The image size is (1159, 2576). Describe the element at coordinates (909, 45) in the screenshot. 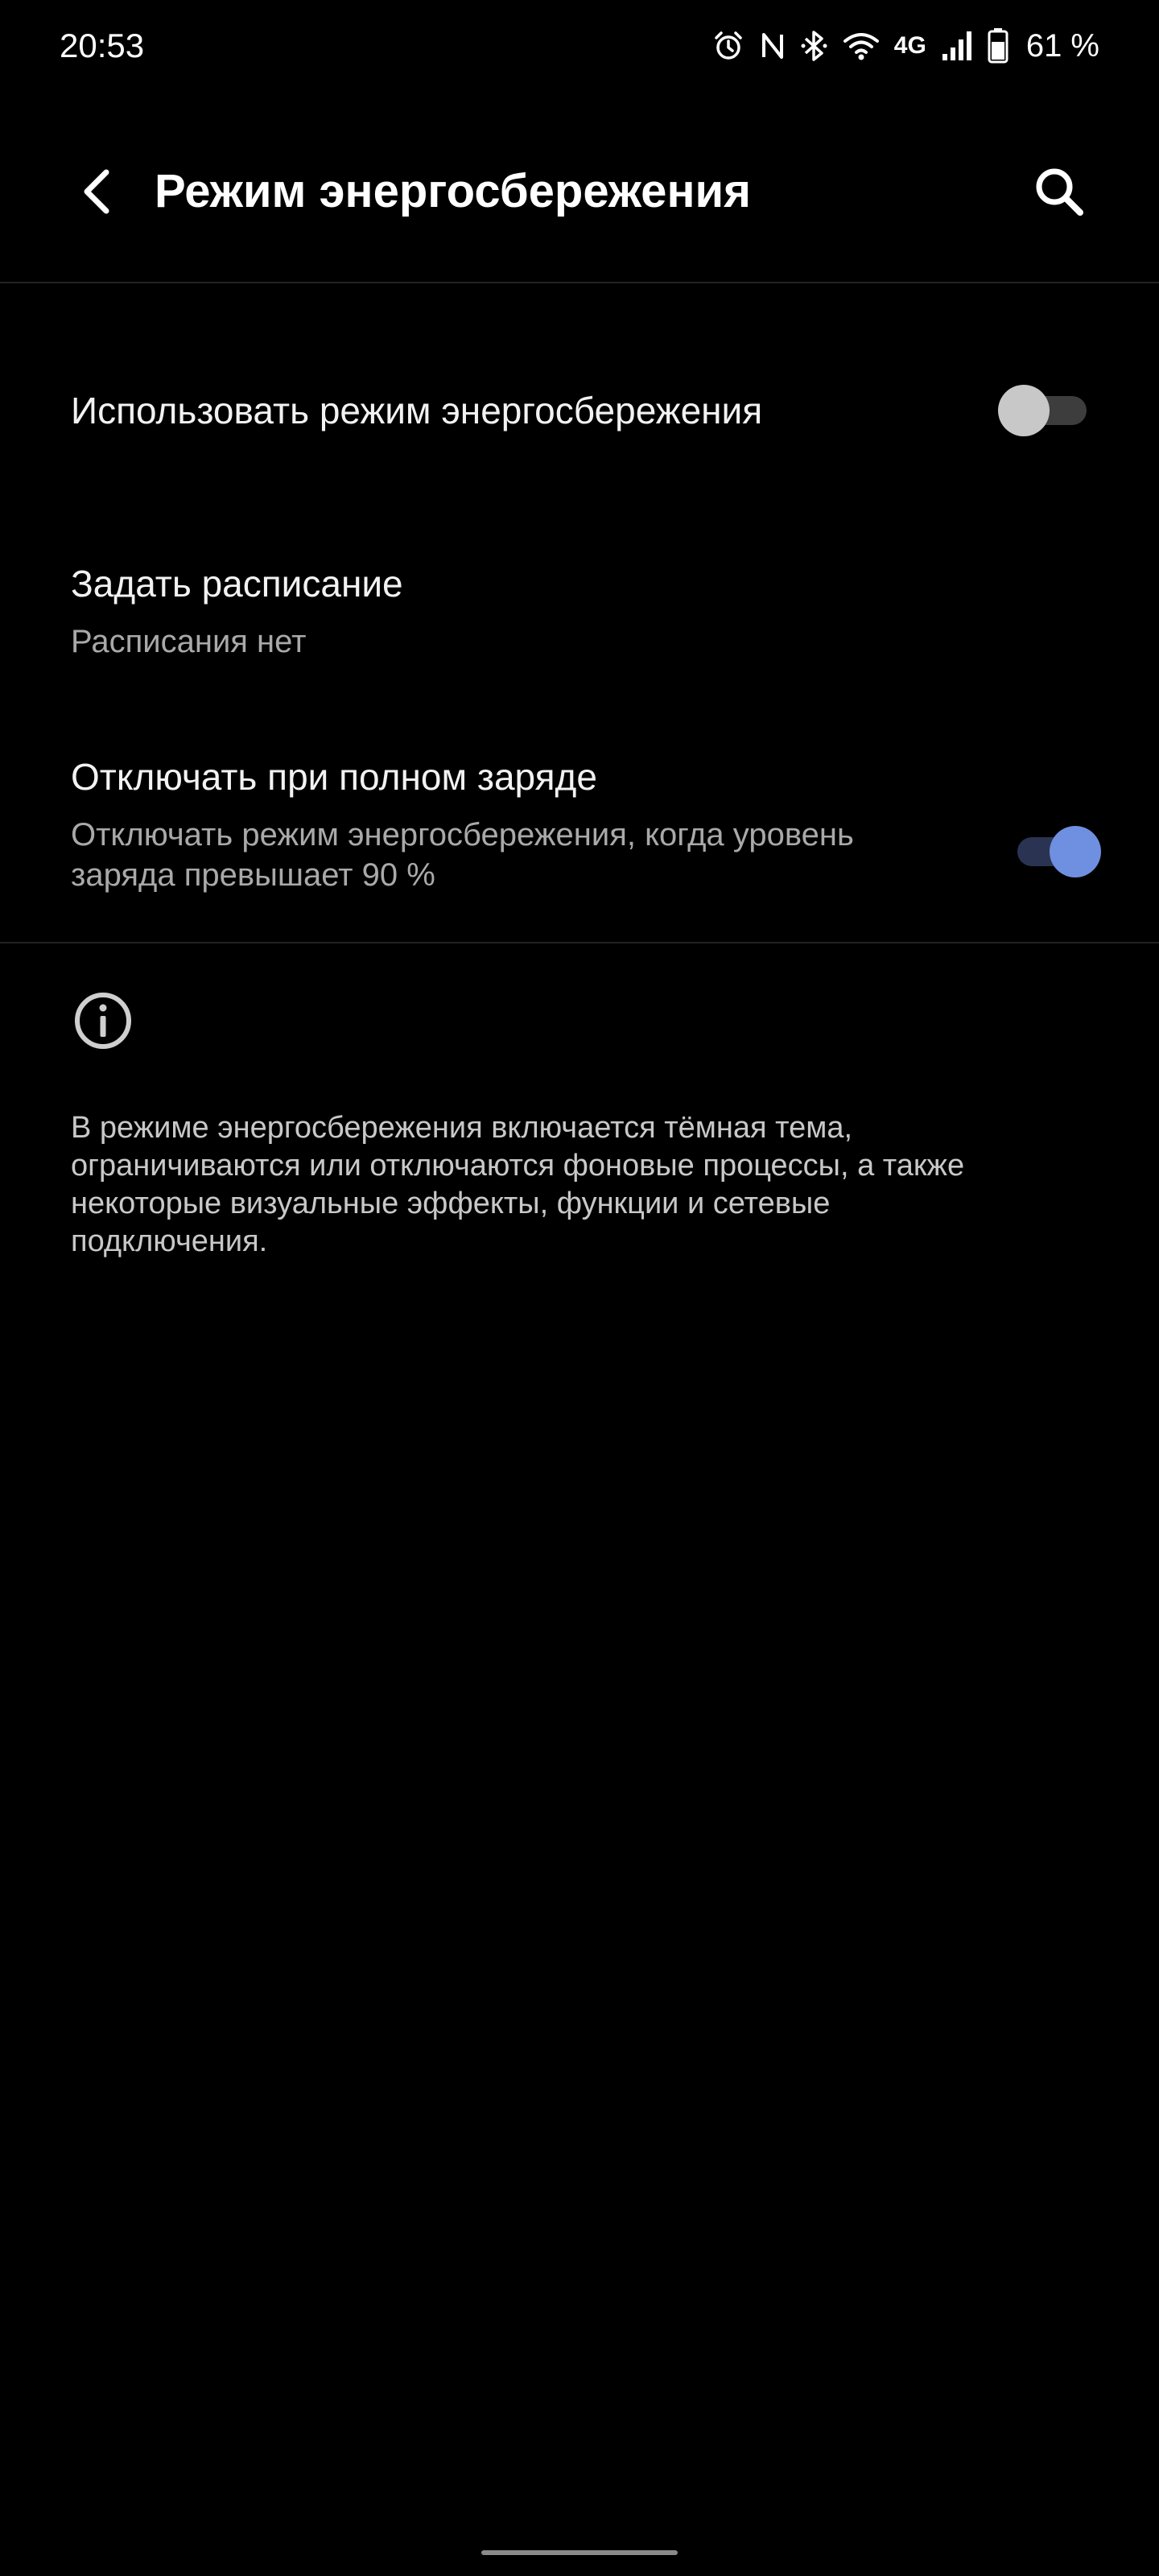

I see `network-type: 4G` at that location.